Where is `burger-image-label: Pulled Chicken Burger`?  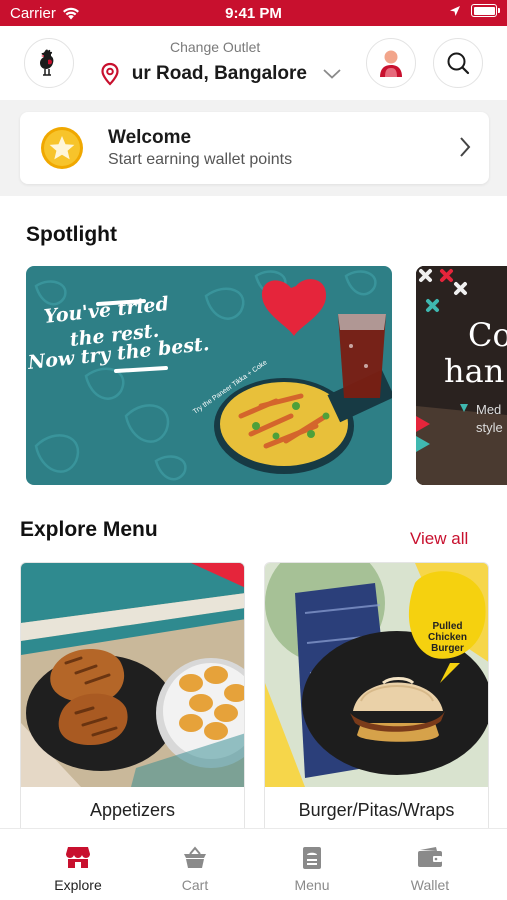 burger-image-label: Pulled Chicken Burger is located at coordinates (447, 637).